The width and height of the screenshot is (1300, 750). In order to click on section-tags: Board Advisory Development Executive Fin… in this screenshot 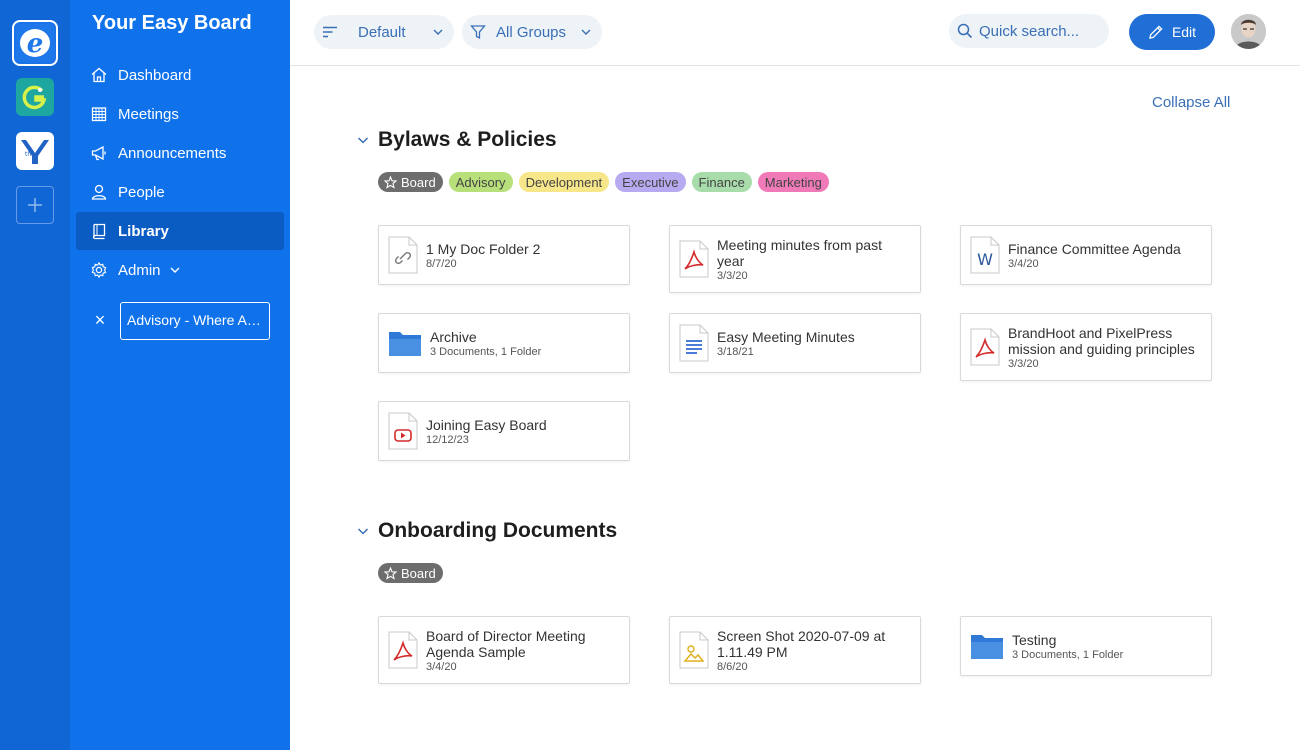, I will do `click(603, 182)`.